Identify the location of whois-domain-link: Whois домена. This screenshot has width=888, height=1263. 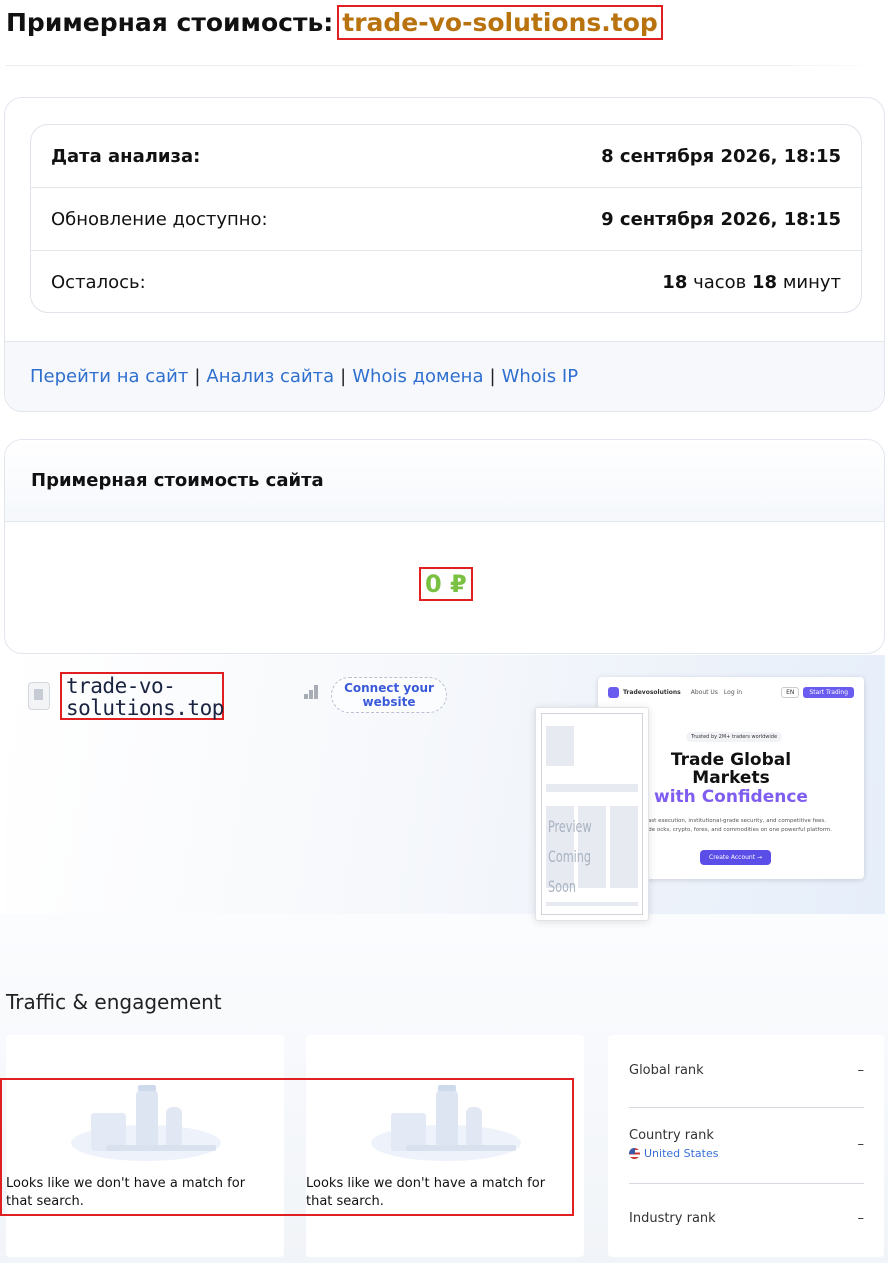
(417, 376).